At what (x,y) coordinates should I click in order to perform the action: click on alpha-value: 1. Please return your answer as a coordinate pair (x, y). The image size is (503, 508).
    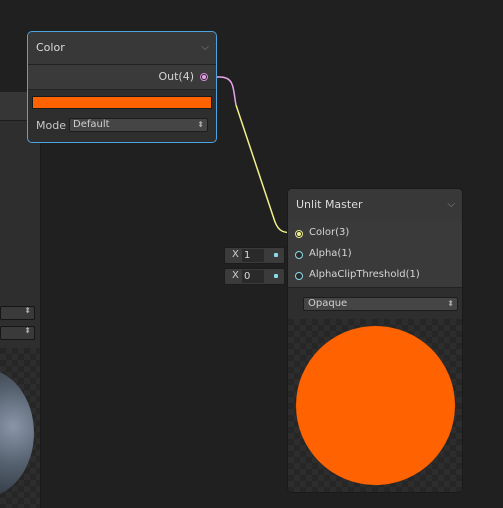
    Looking at the image, I should click on (253, 255).